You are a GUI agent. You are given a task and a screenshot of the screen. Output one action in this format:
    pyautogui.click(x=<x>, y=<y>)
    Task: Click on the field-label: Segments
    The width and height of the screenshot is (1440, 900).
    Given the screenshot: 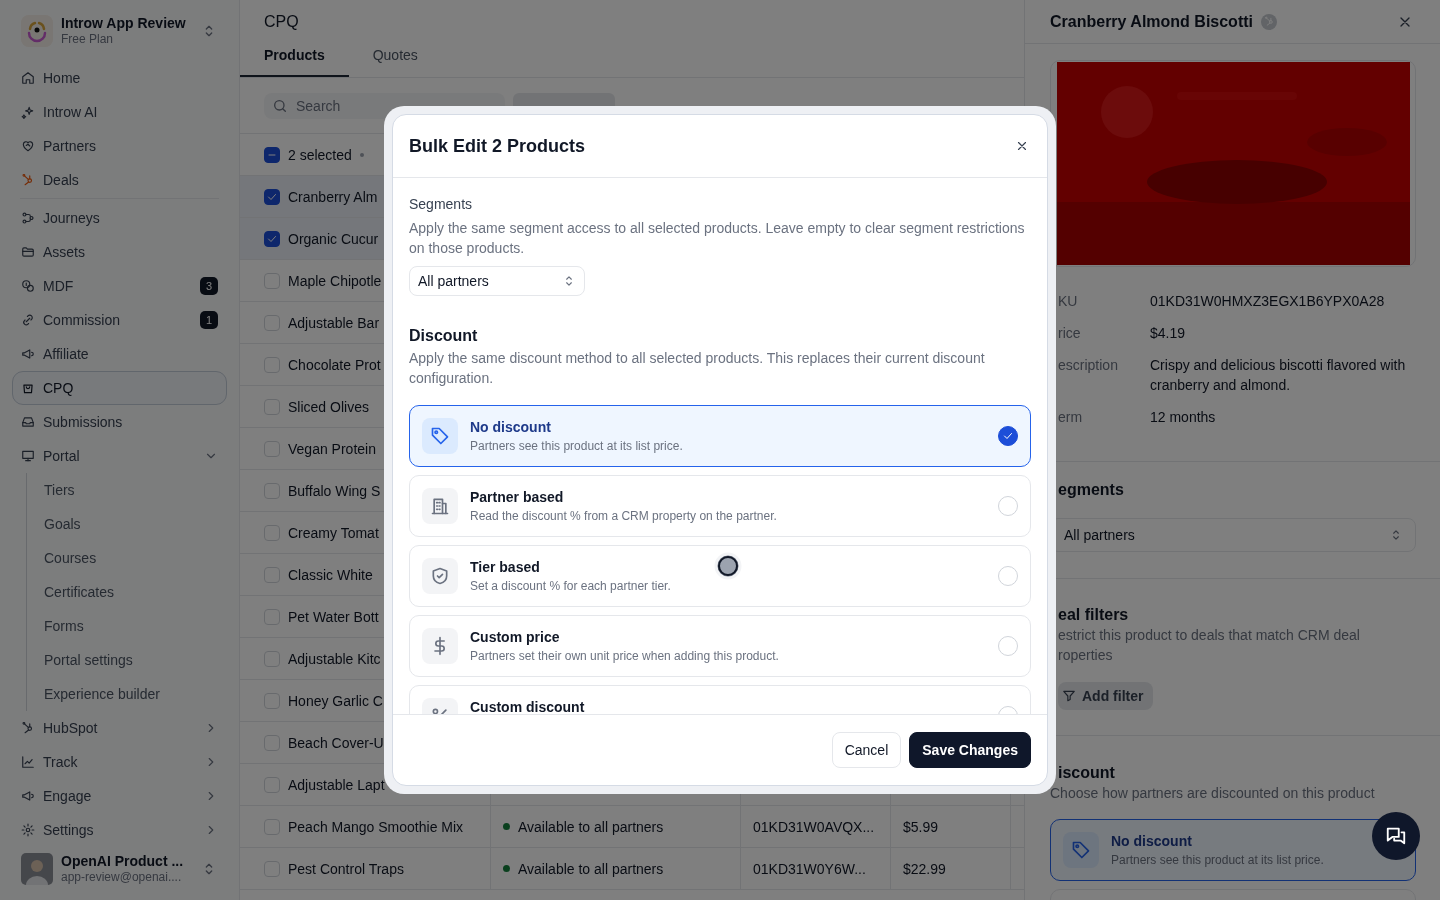 What is the action you would take?
    pyautogui.click(x=441, y=204)
    